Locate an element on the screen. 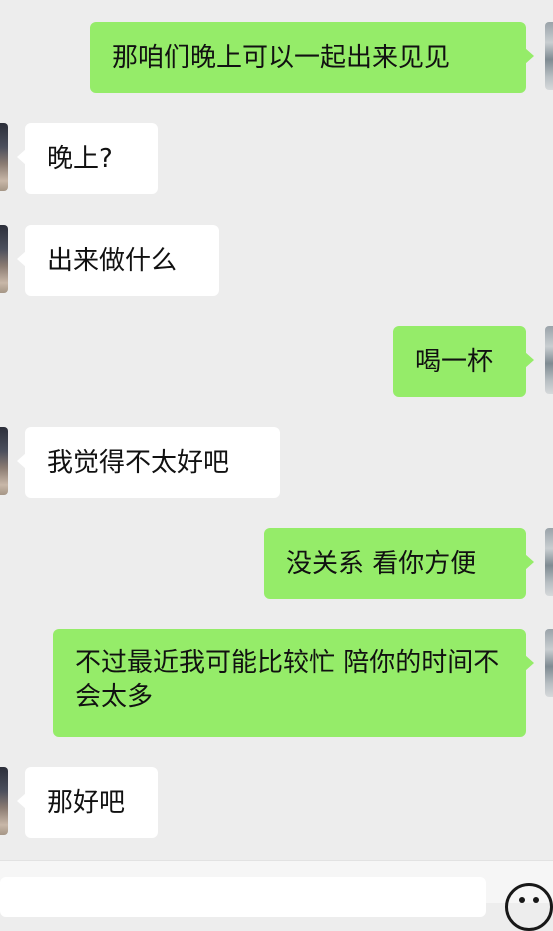  outgoing-message-bubble: 喝一杯 is located at coordinates (463, 361).